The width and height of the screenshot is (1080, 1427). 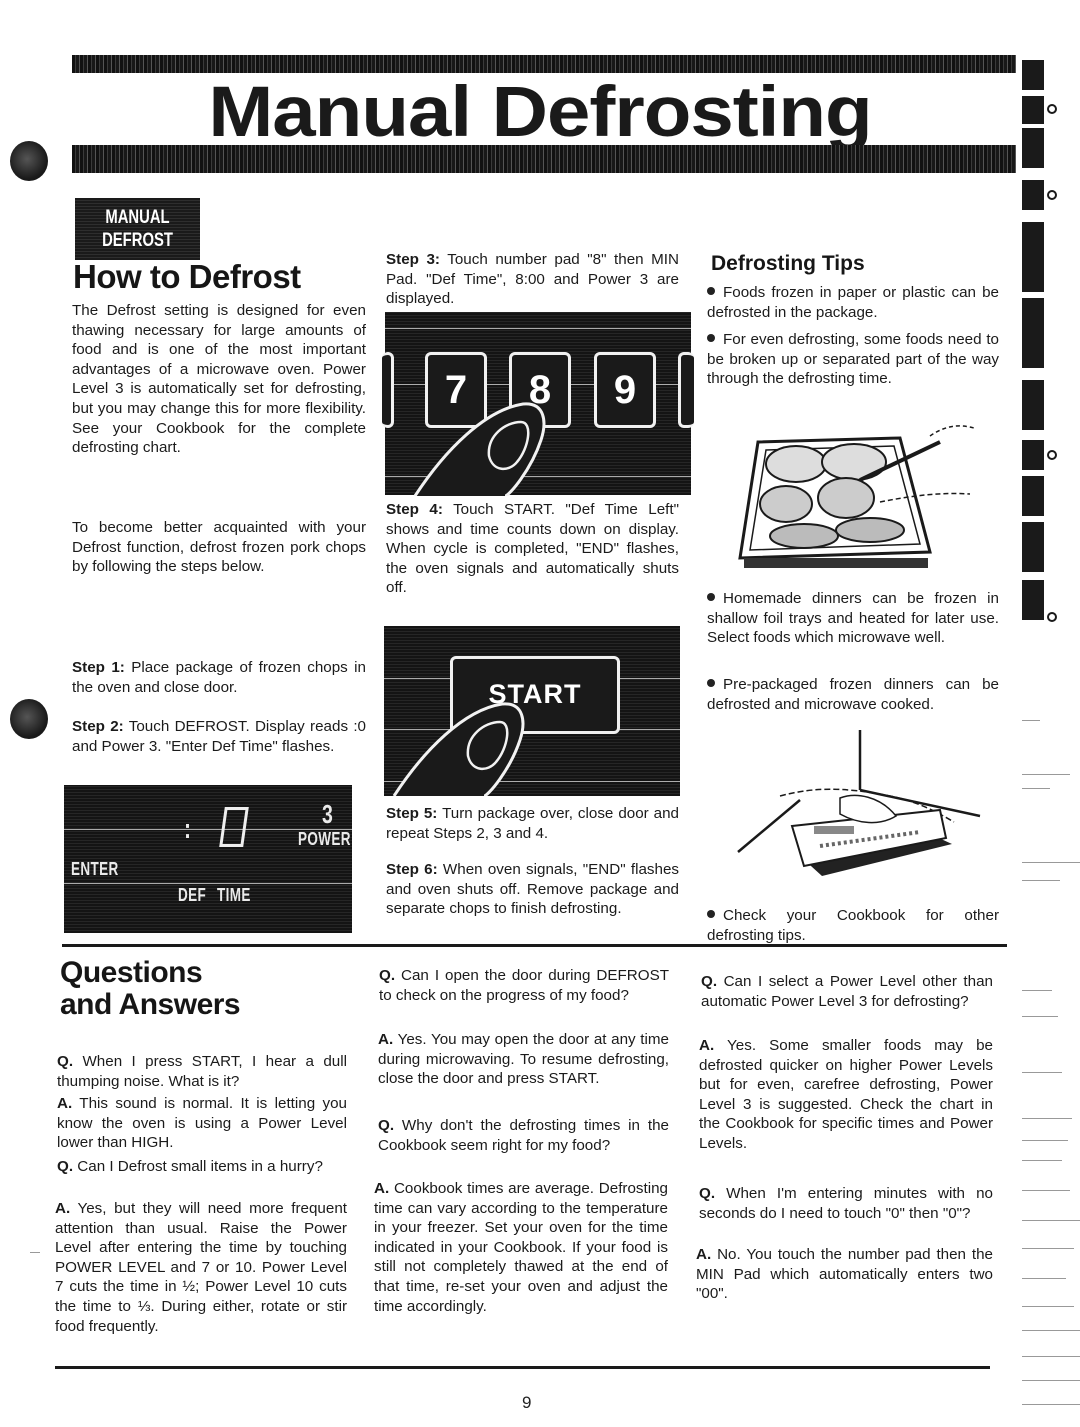 What do you see at coordinates (98, 667) in the screenshot?
I see `step-label: Step 1:` at bounding box center [98, 667].